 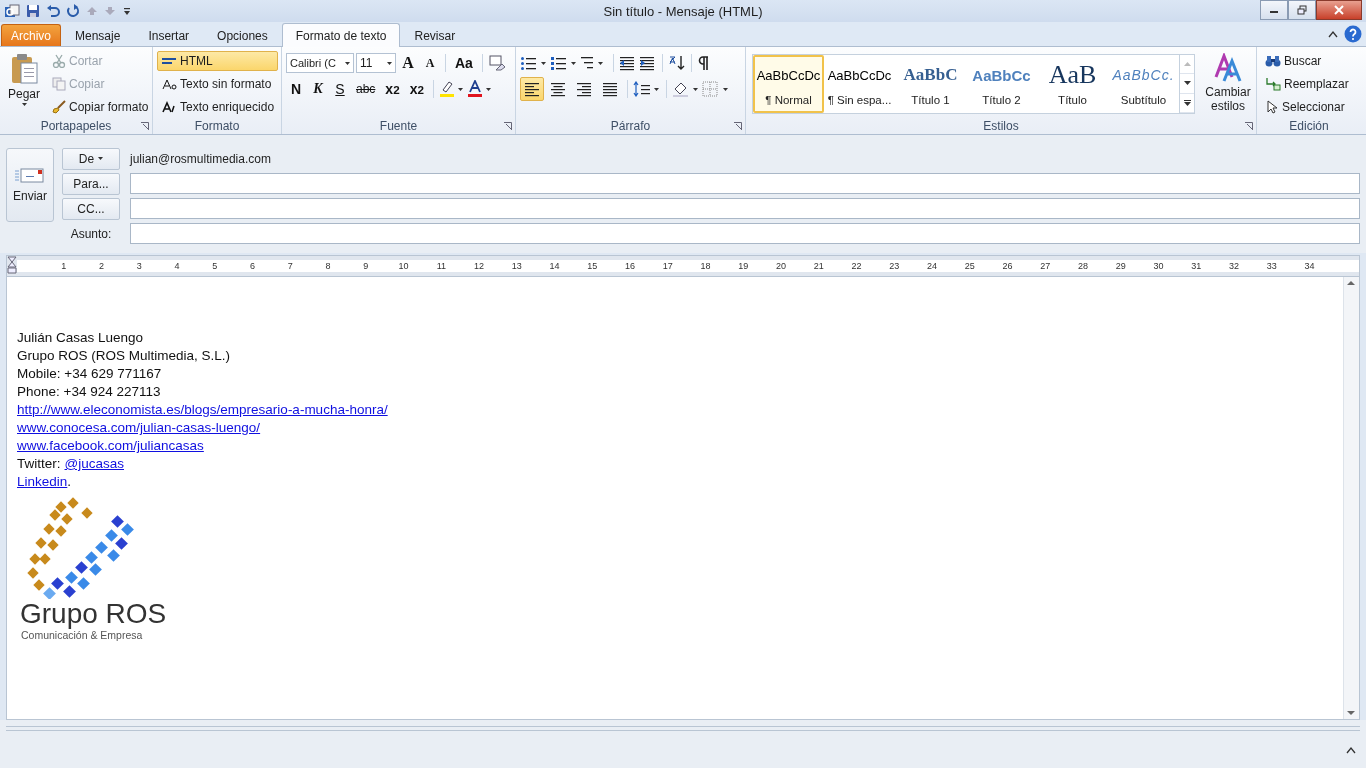 I want to click on style-option: AaBbCcDc ¶ Normal, so click(x=788, y=84).